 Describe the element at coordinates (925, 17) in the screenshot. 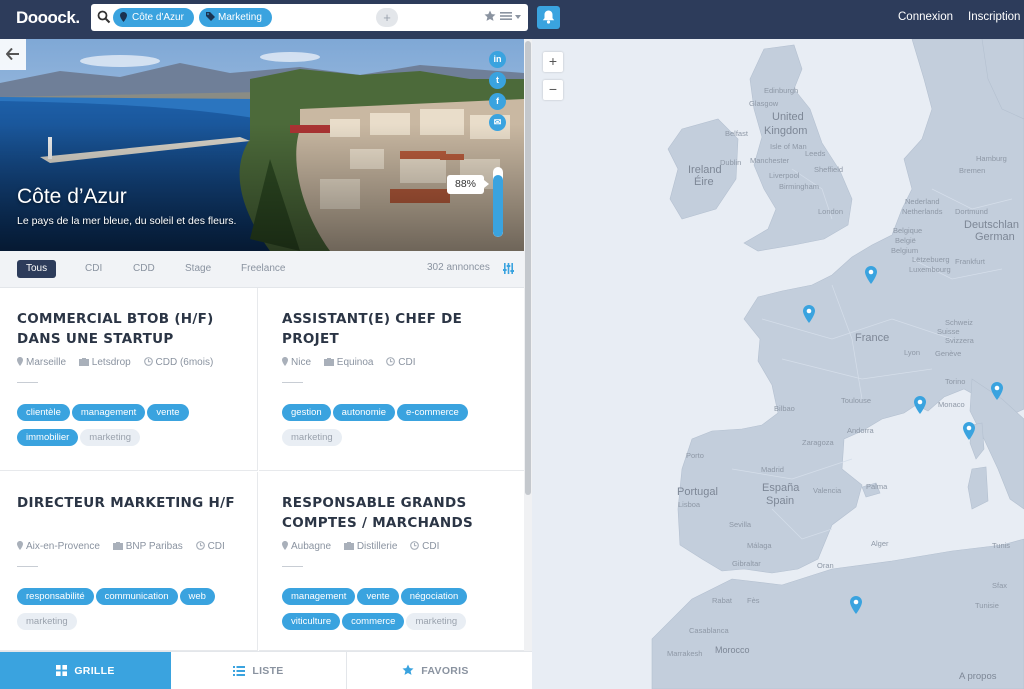

I see `login-link: Connexion` at that location.